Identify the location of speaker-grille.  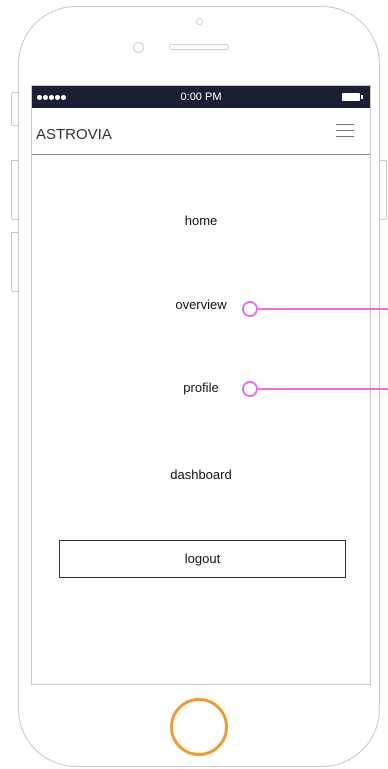
(199, 47).